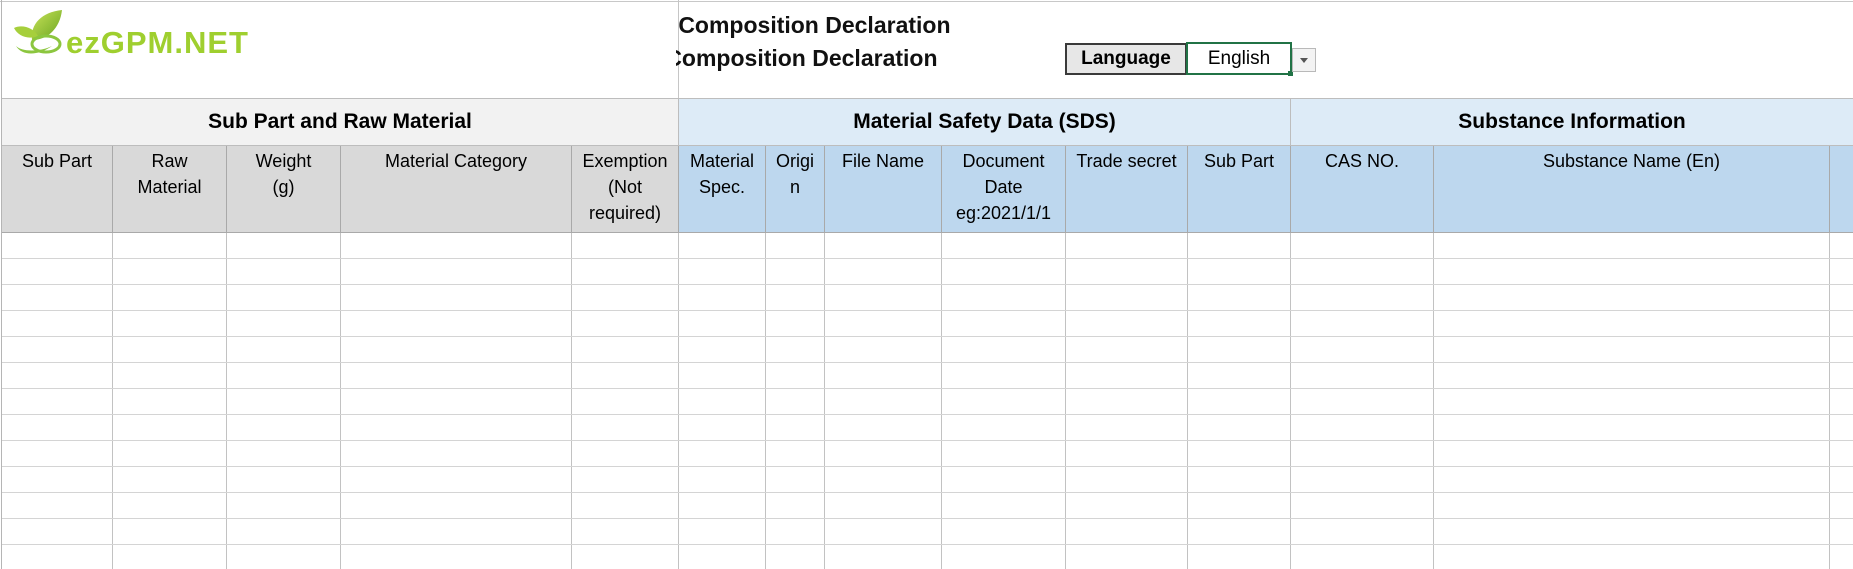 This screenshot has height=569, width=1853. What do you see at coordinates (722, 189) in the screenshot?
I see `col-header-material-spec: Material Spec.` at bounding box center [722, 189].